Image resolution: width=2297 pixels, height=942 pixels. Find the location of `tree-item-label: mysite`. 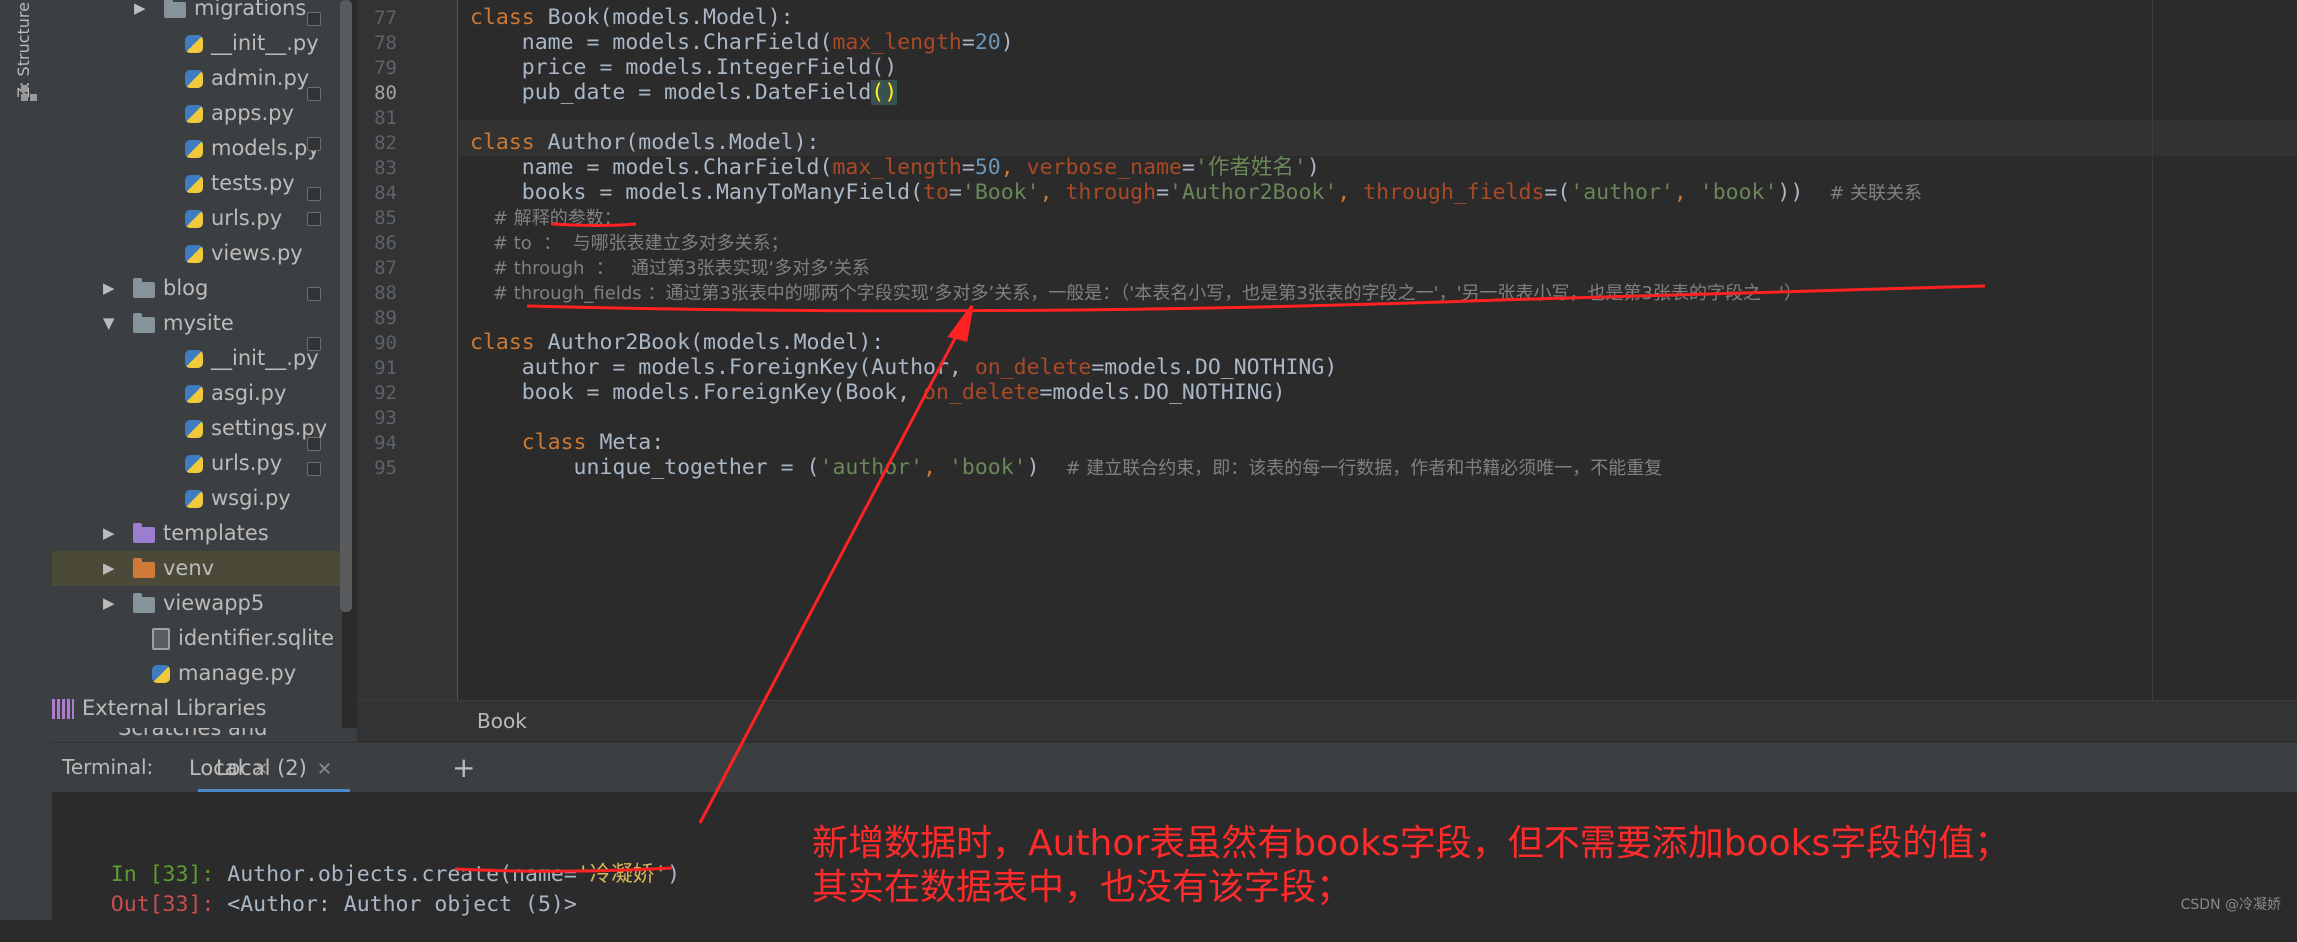

tree-item-label: mysite is located at coordinates (198, 323).